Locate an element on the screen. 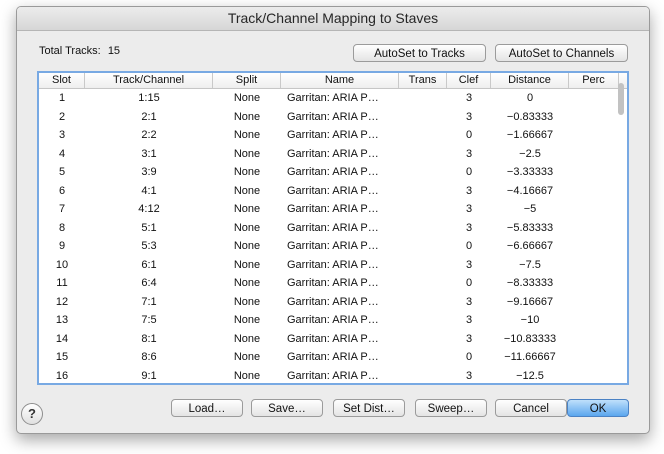 This screenshot has width=664, height=454. cell-slot: 2 is located at coordinates (62, 116).